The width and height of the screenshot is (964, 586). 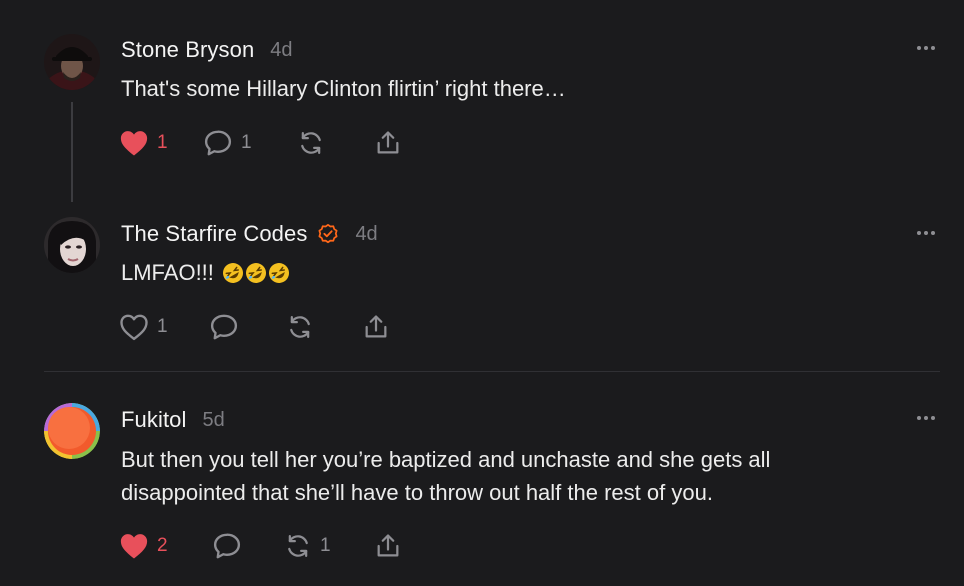 I want to click on restack-button: 1, so click(x=307, y=546).